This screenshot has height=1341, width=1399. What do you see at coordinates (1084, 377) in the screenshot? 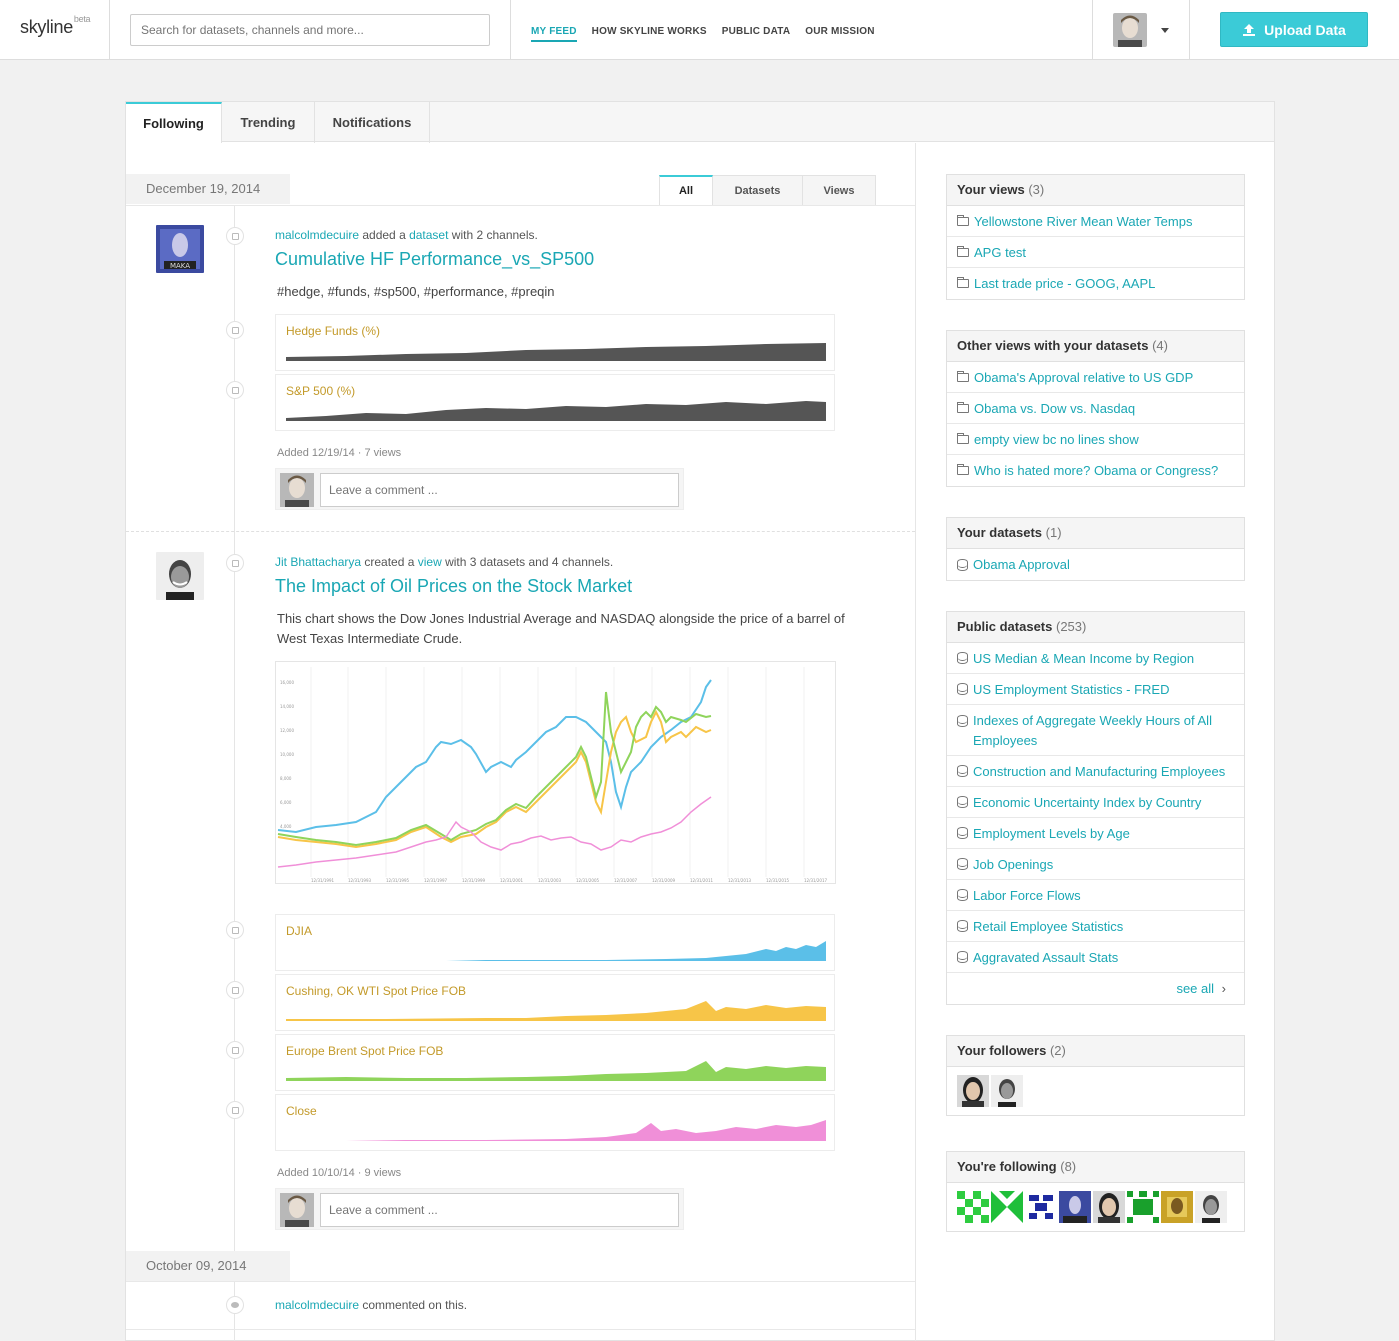
I see `view-link-label: Obama's Approval relative to US GDP` at bounding box center [1084, 377].